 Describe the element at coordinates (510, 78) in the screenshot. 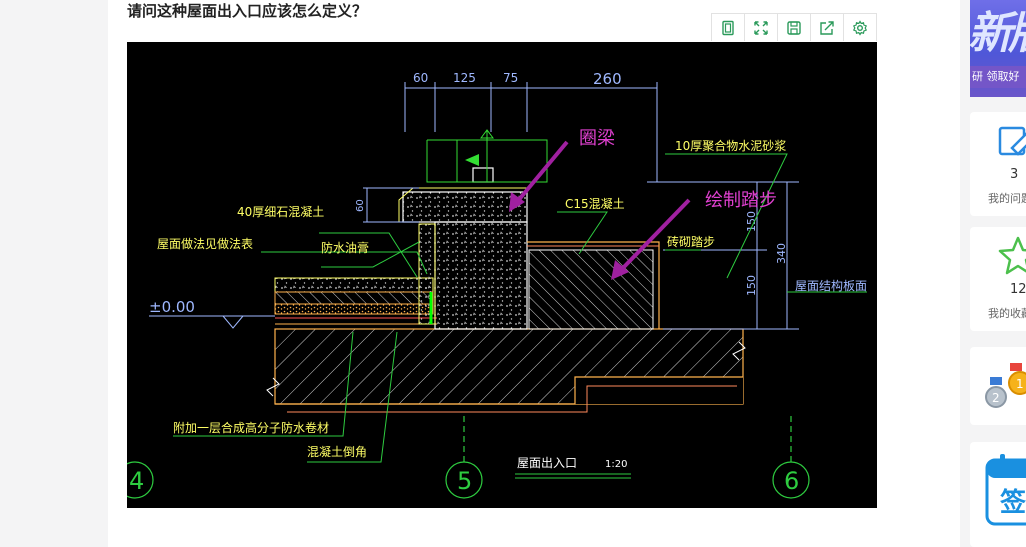

I see `dim-75: 75` at that location.